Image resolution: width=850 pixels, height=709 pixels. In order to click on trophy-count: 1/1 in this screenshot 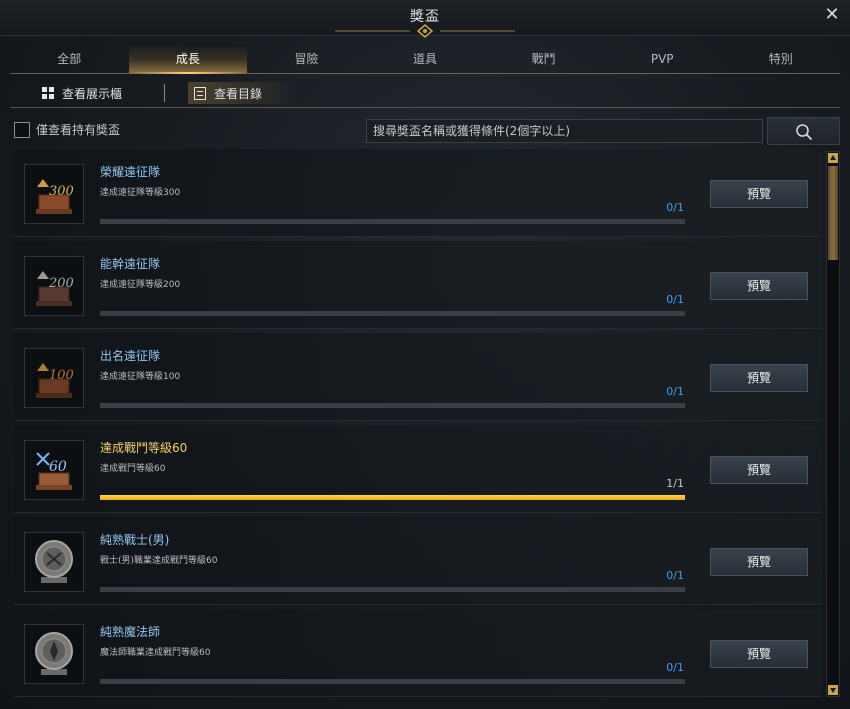, I will do `click(675, 483)`.